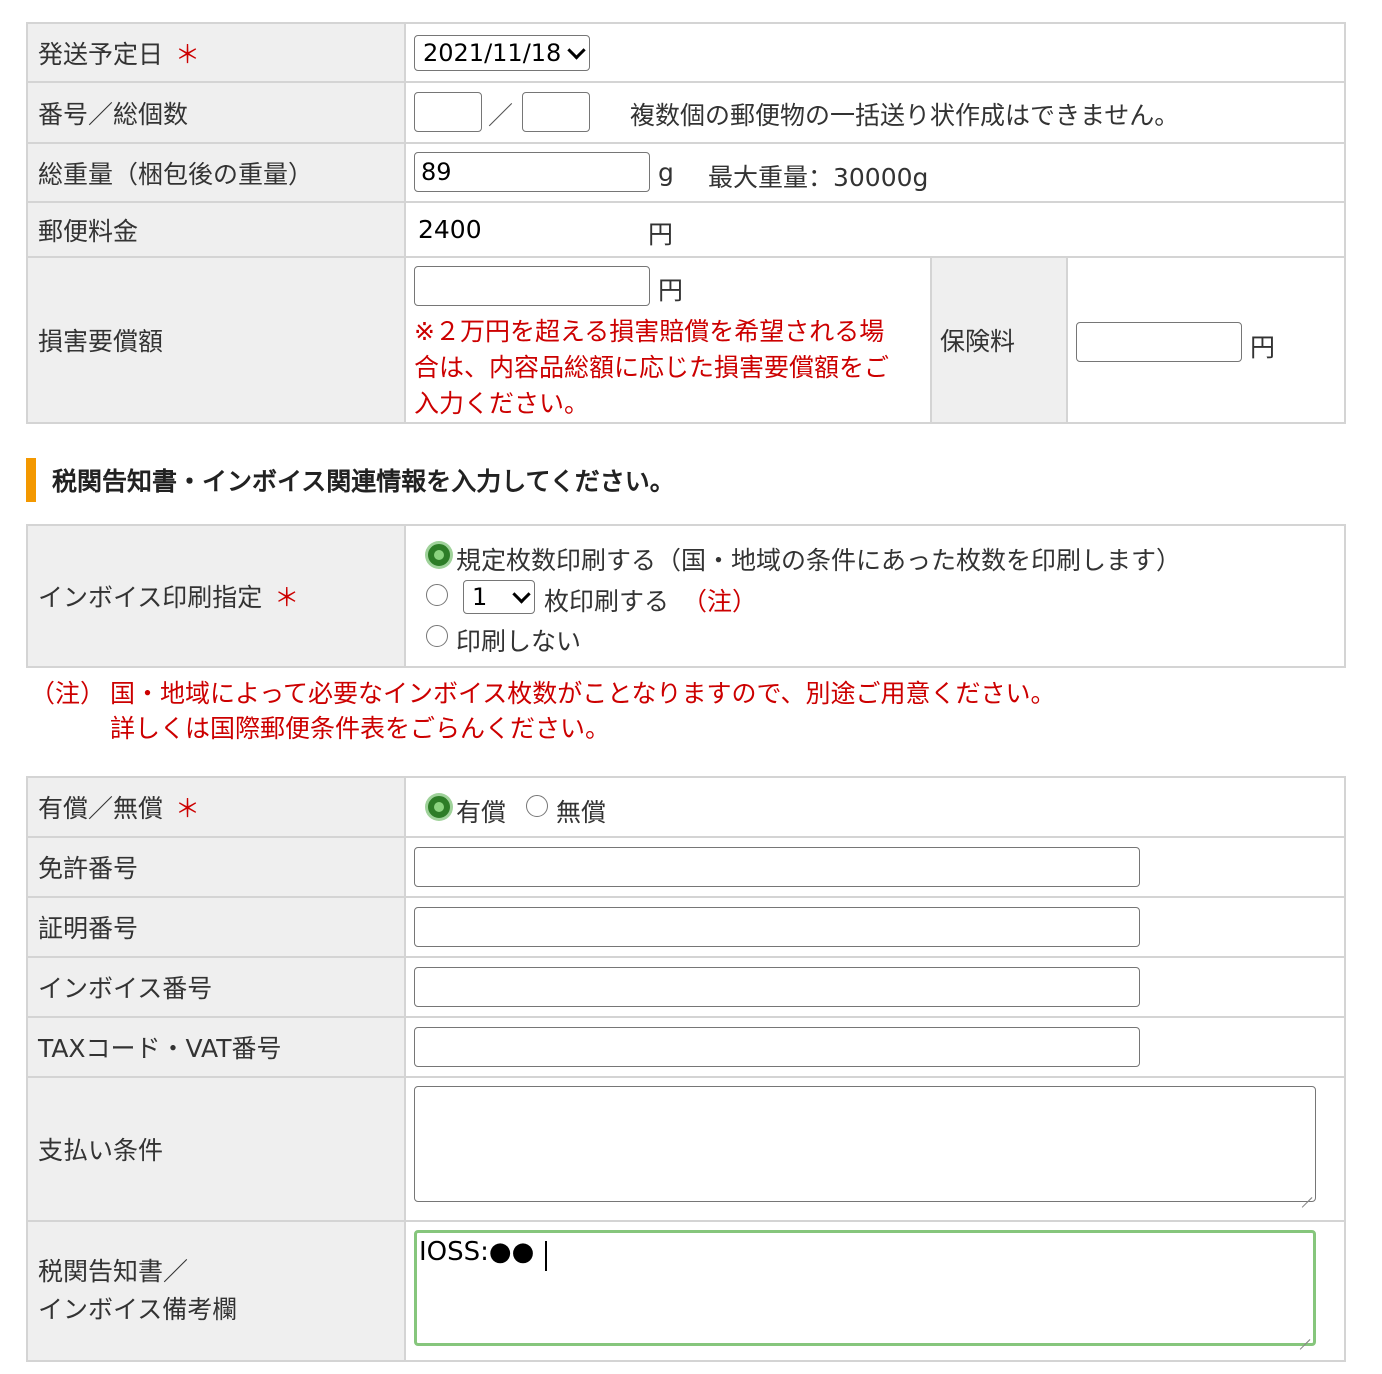  I want to click on damage-note-line1: ※２万円を超える損害賠償を希望される場, so click(649, 331).